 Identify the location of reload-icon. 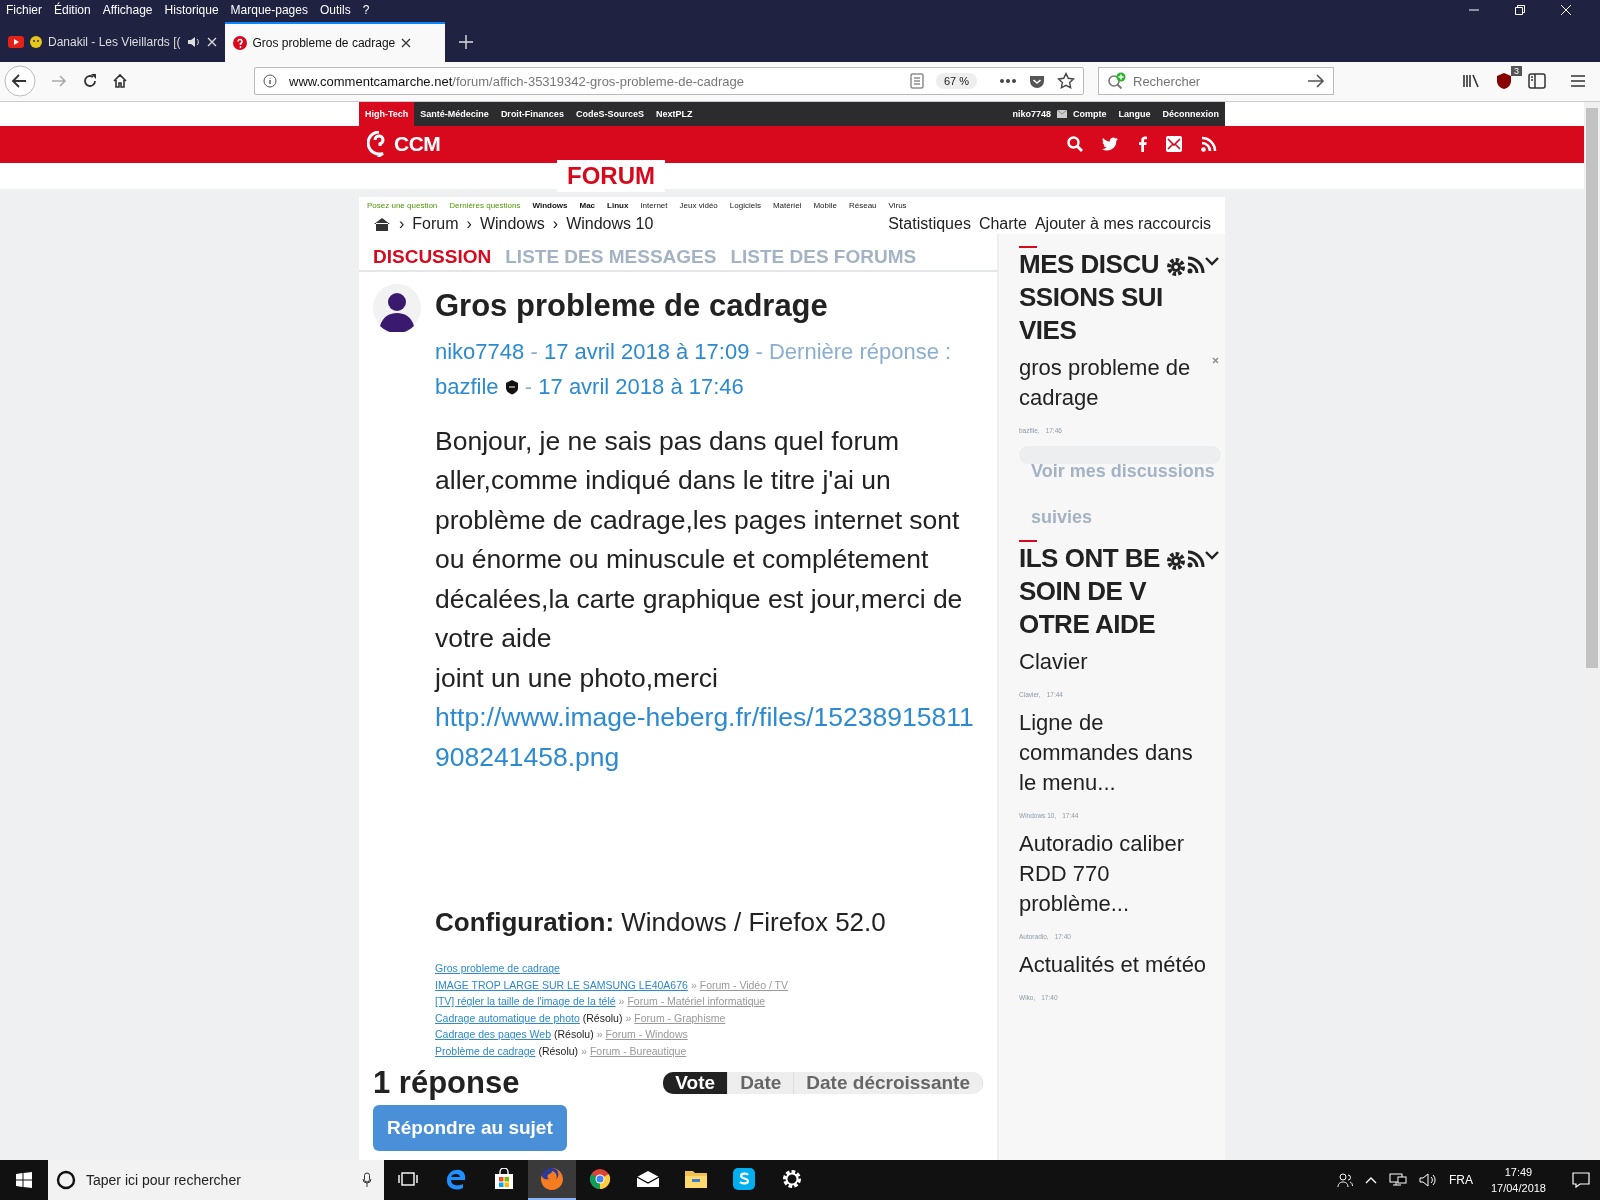
(90, 81).